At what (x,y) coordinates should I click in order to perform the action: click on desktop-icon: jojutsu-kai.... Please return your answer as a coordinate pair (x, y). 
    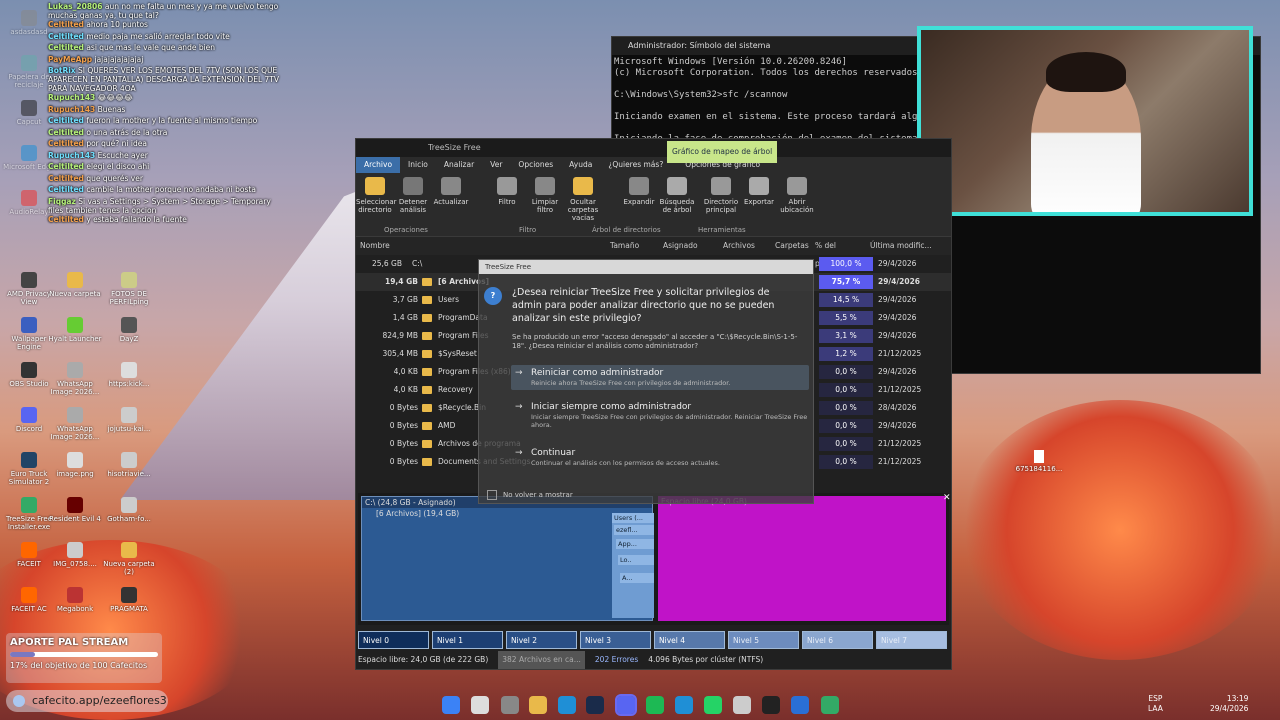
    Looking at the image, I should click on (129, 420).